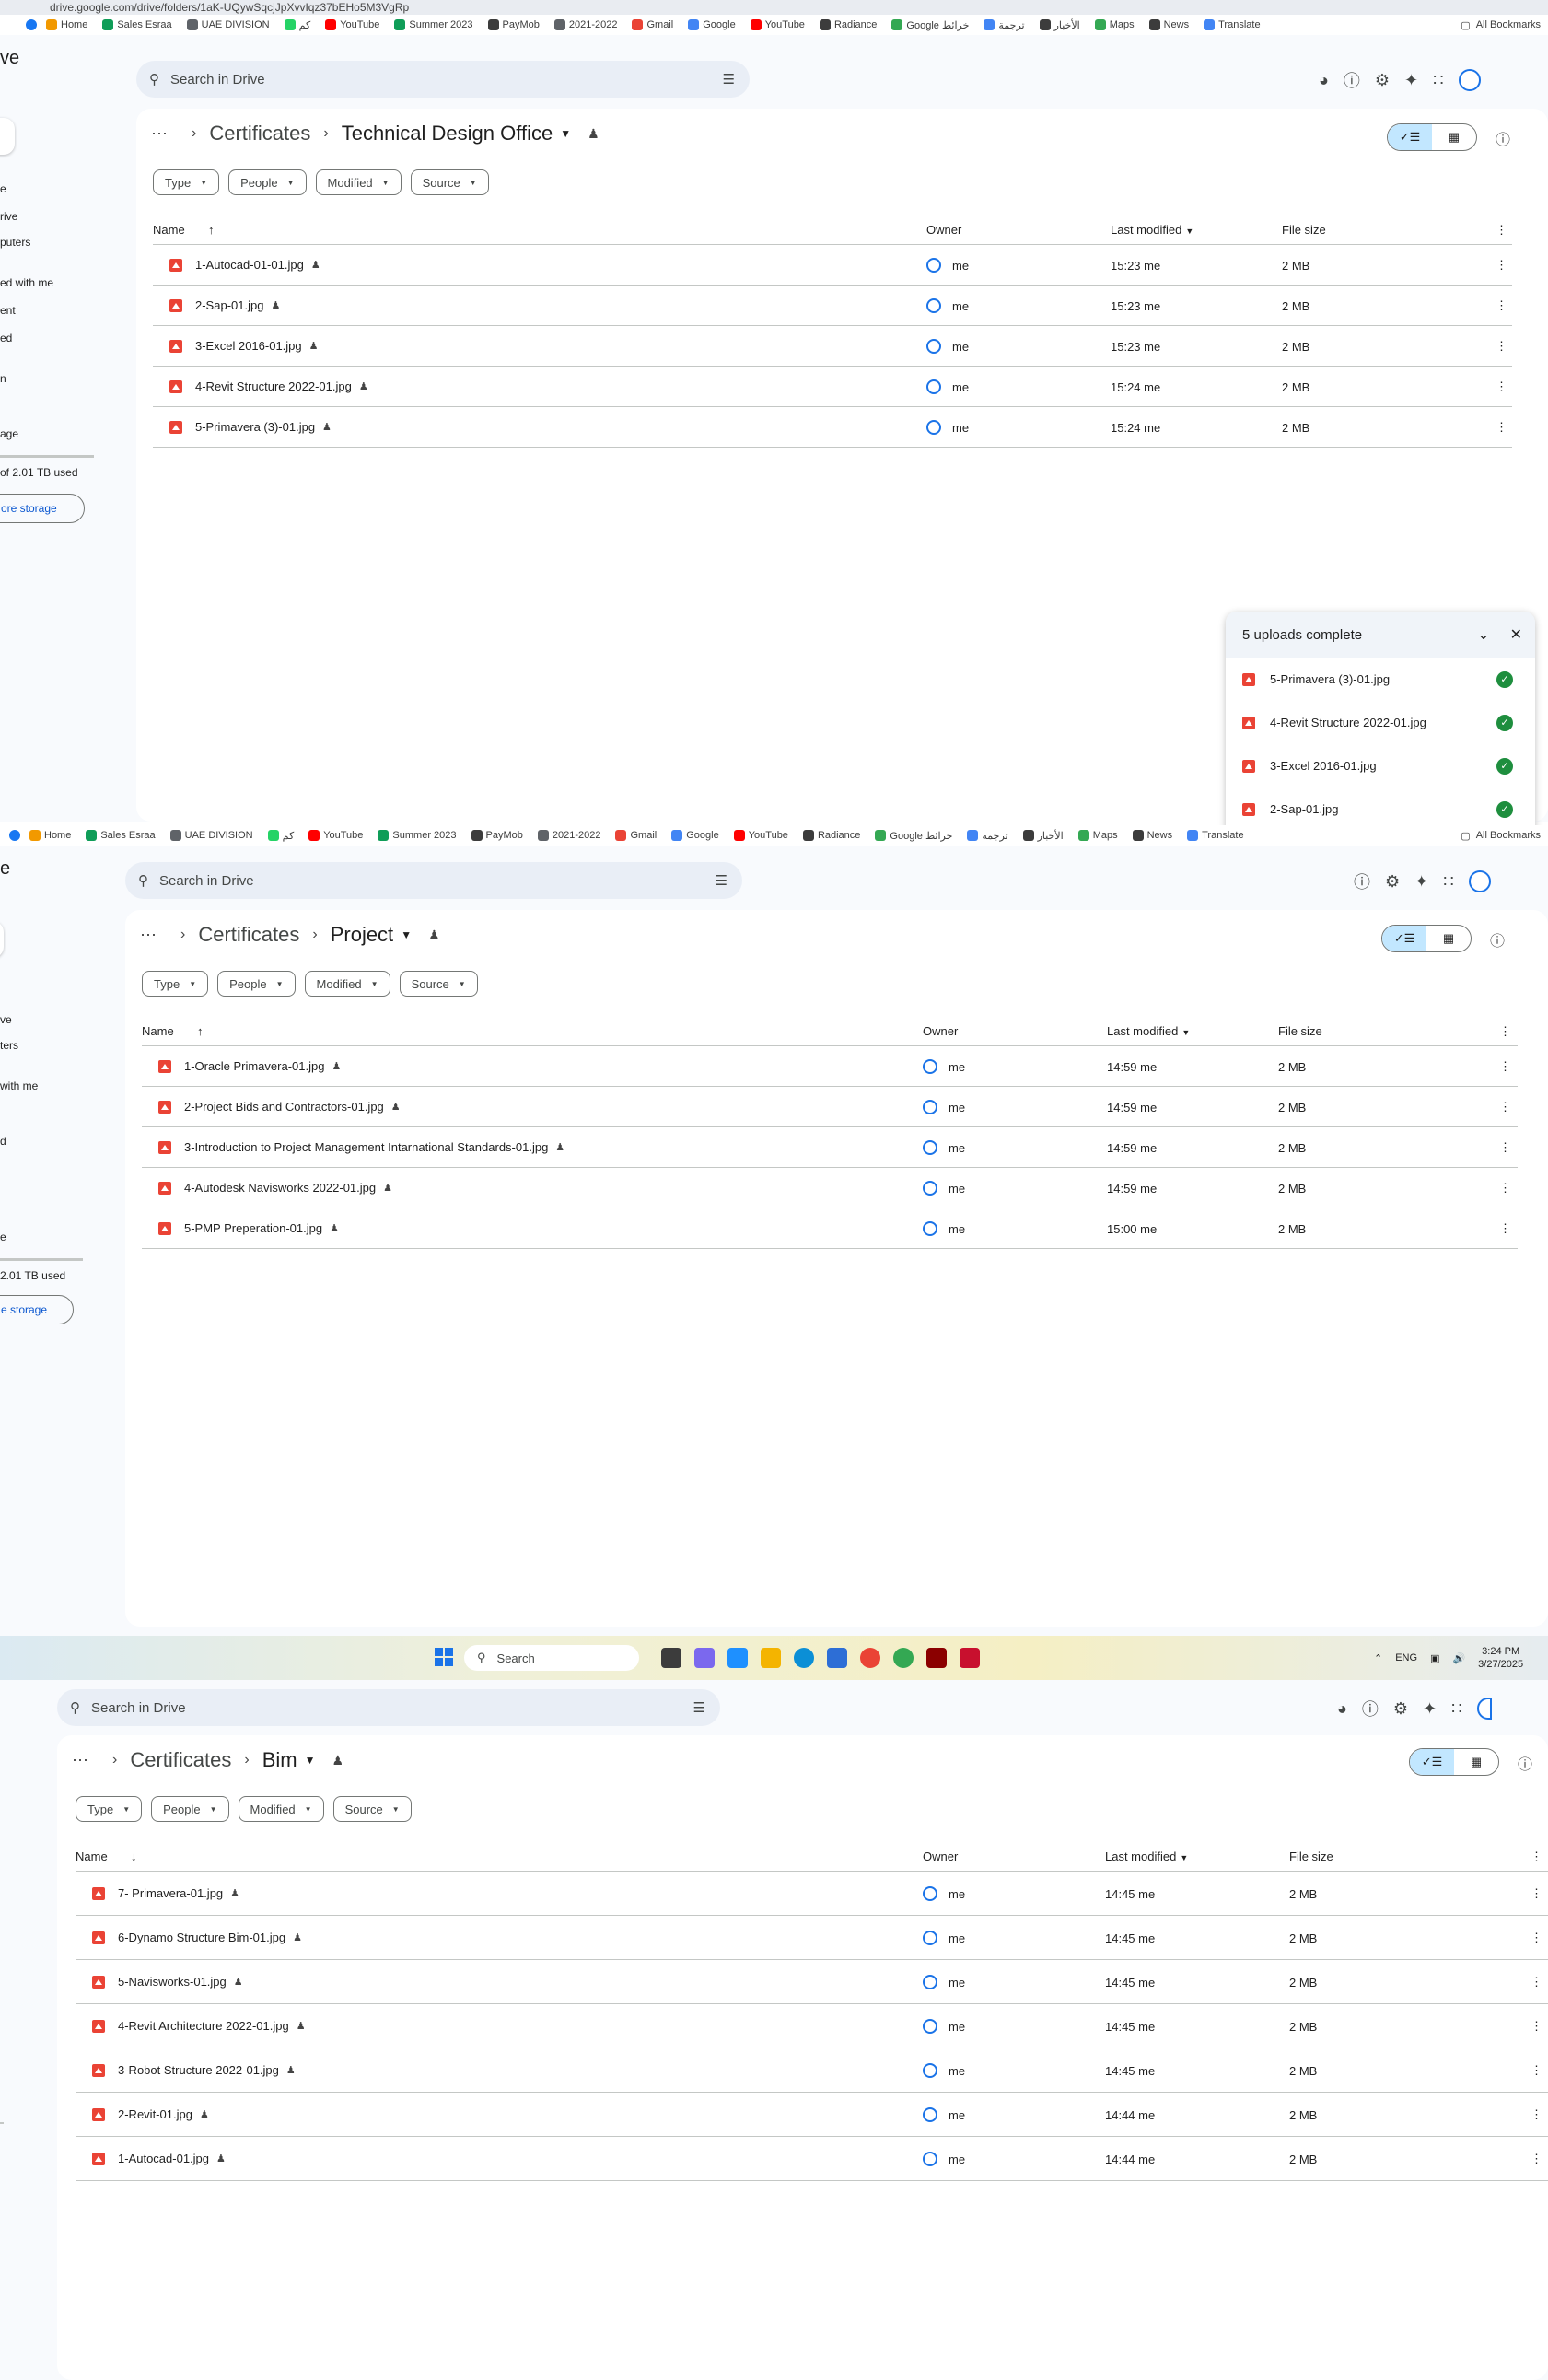  I want to click on bookmark-item: Google, so click(712, 24).